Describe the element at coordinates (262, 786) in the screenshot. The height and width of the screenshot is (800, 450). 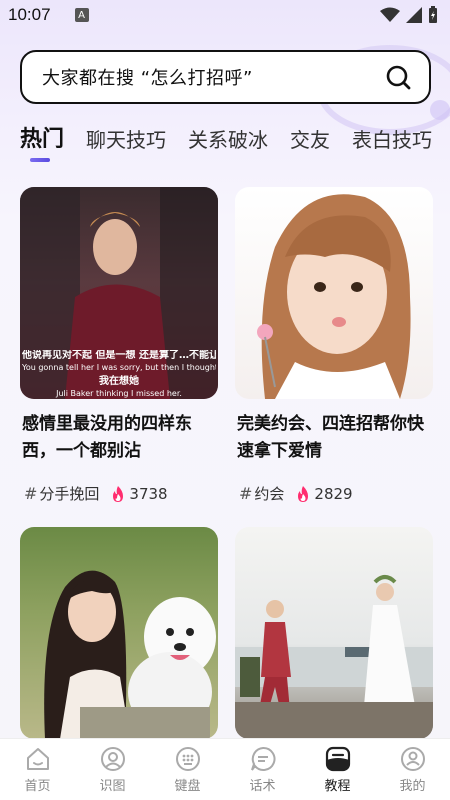
I see `nav-scripts-label: 话术` at that location.